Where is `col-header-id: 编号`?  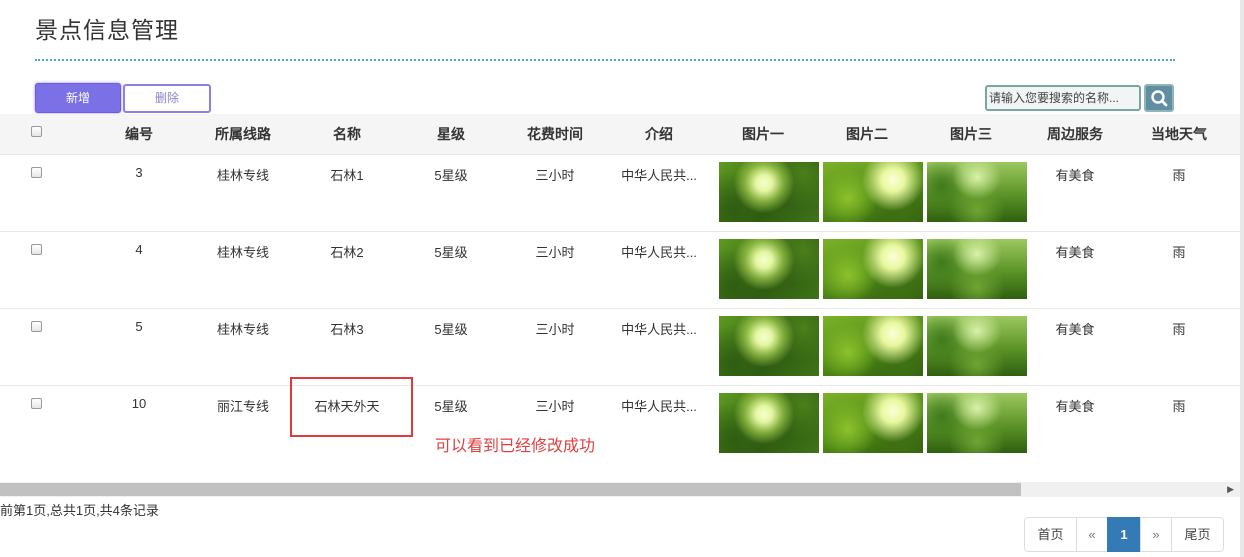 col-header-id: 编号 is located at coordinates (139, 134).